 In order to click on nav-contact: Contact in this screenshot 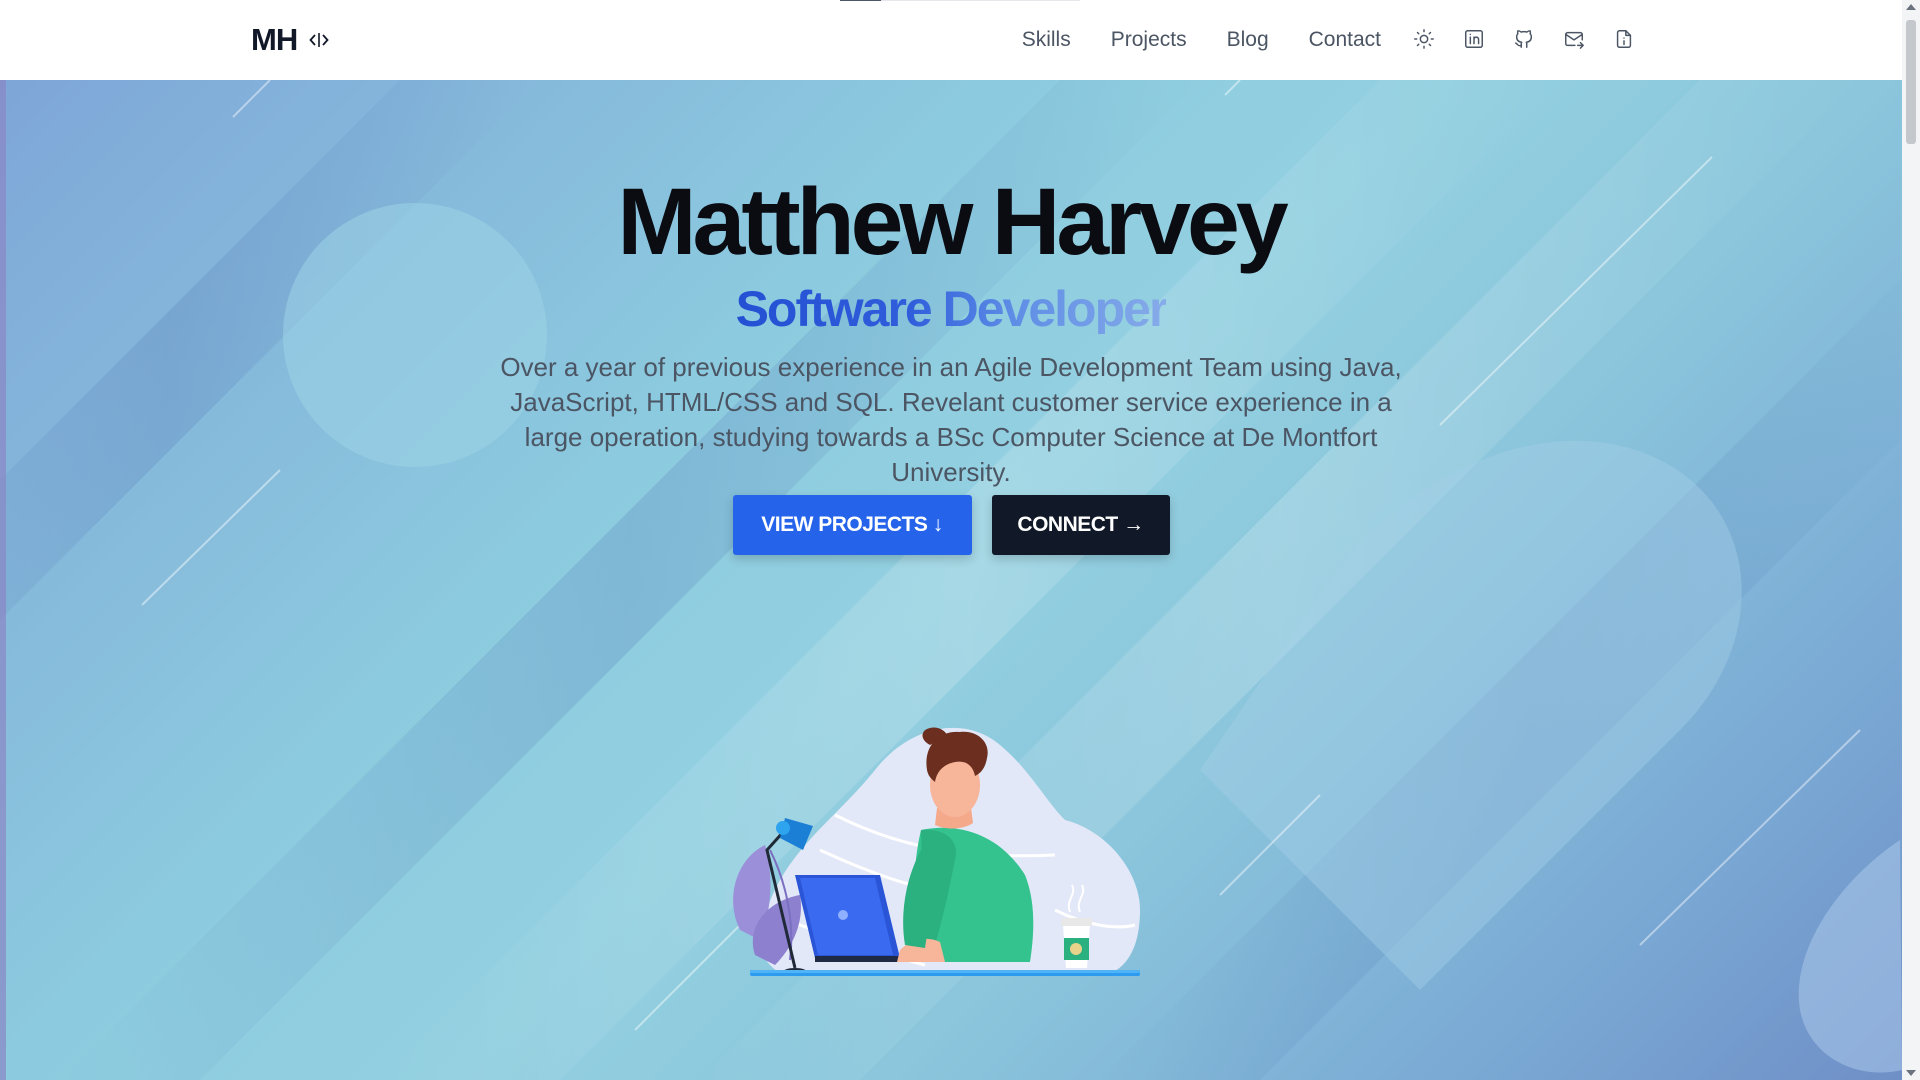, I will do `click(1345, 40)`.